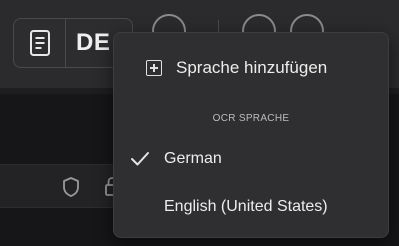 The image size is (399, 246). I want to click on language-option-english: English (United States), so click(251, 207).